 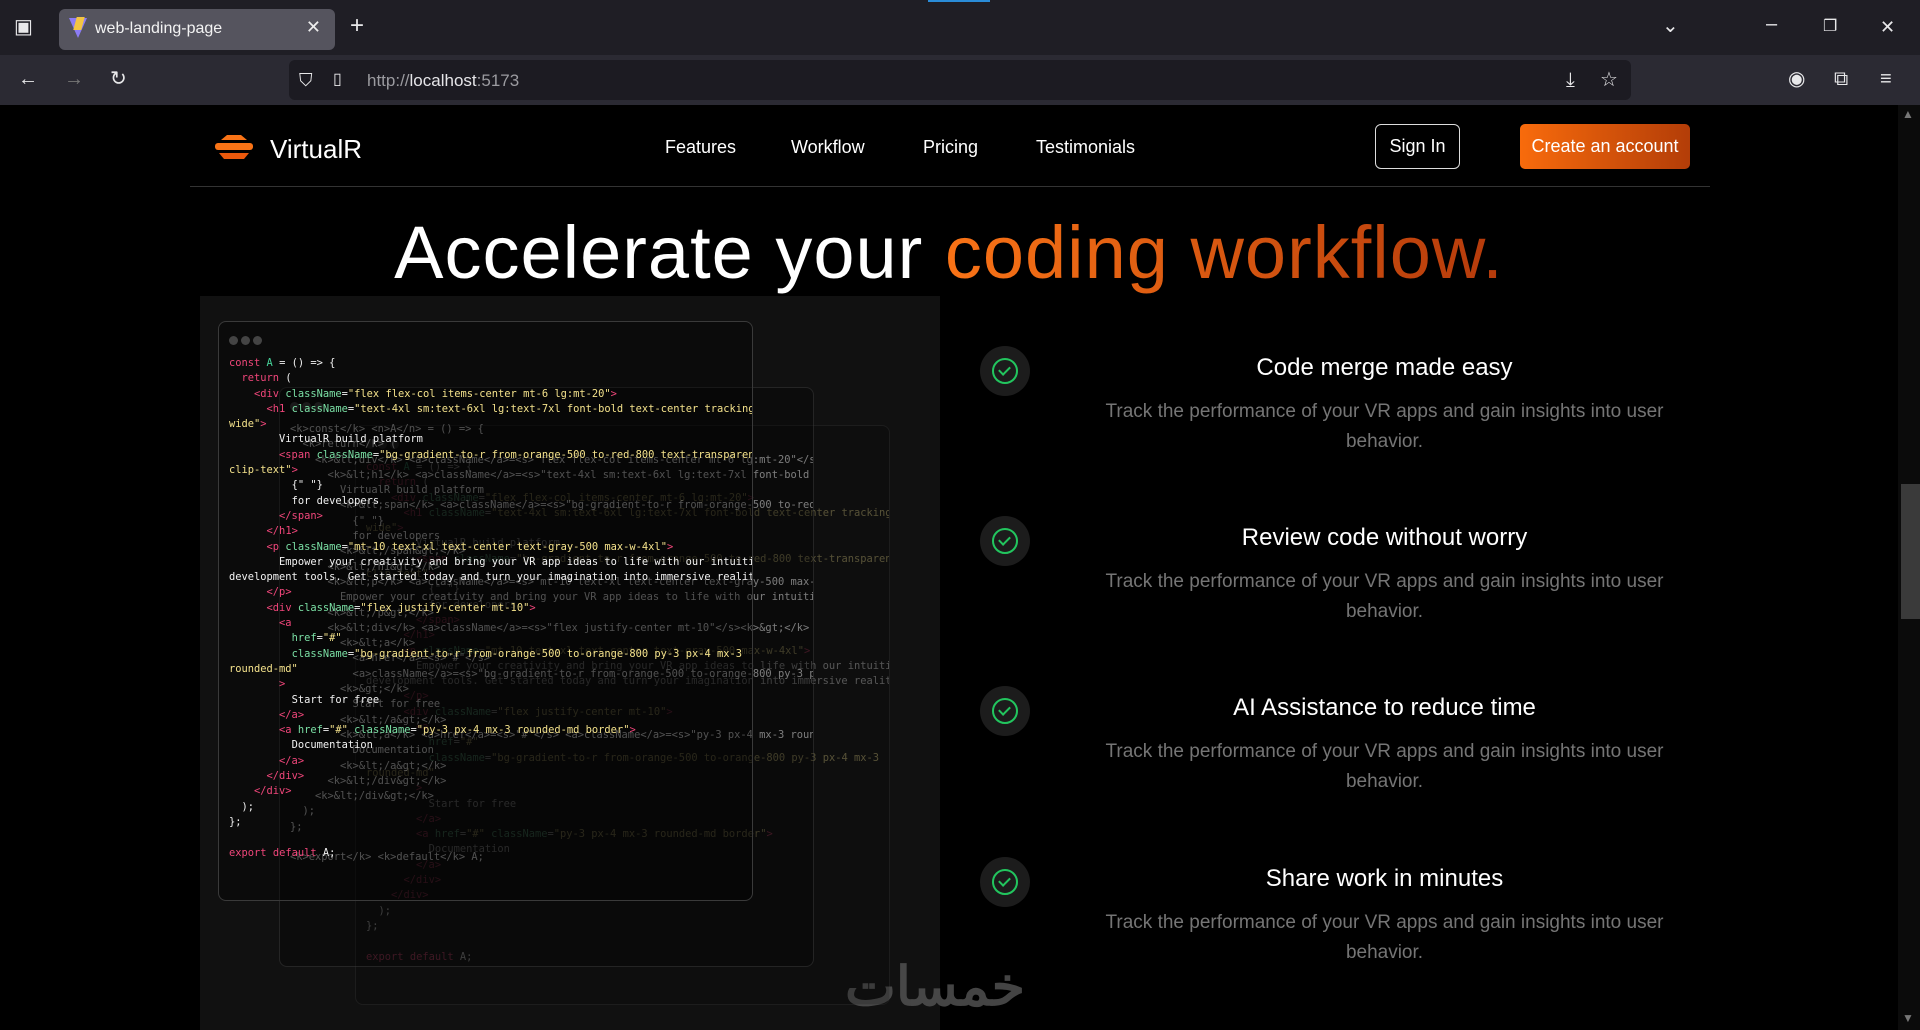 What do you see at coordinates (23, 27) in the screenshot?
I see `tab-overview-icon: ▣` at bounding box center [23, 27].